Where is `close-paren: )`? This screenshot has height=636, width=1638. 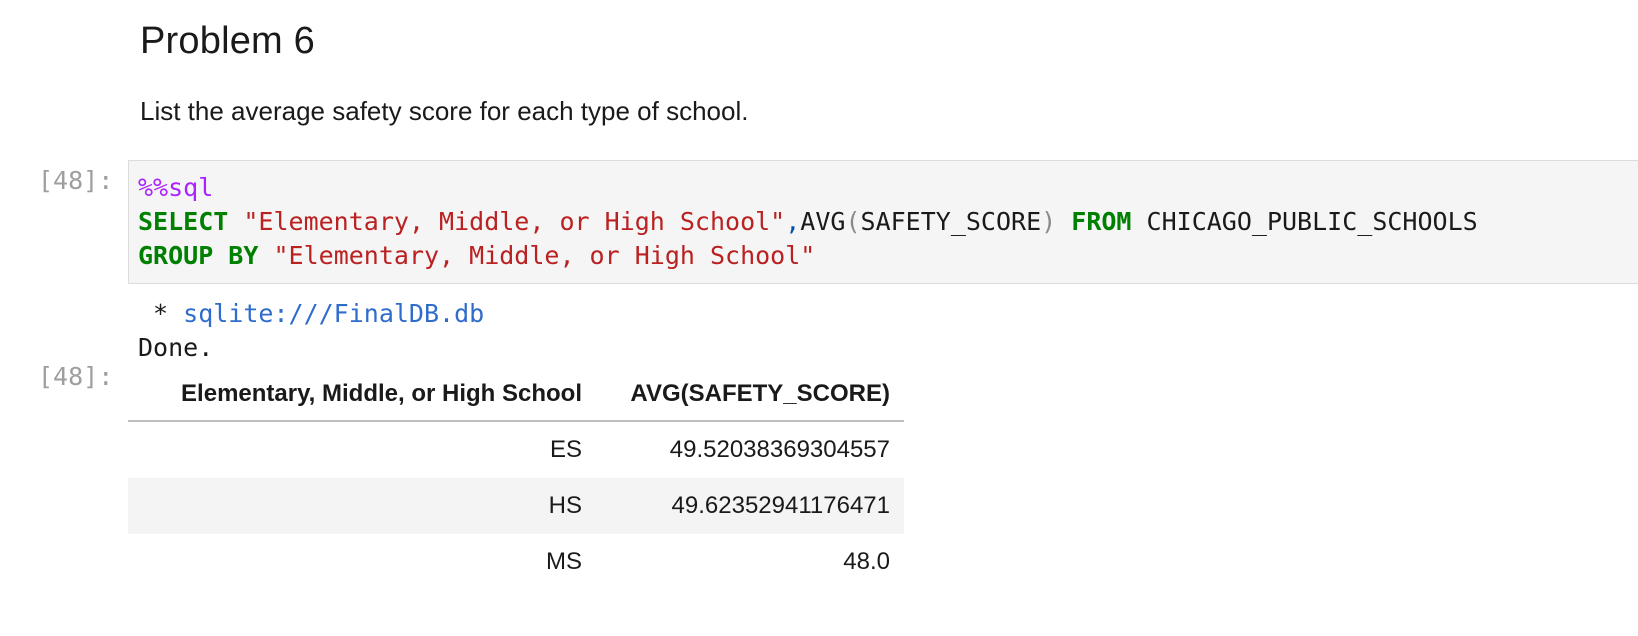 close-paren: ) is located at coordinates (1049, 221).